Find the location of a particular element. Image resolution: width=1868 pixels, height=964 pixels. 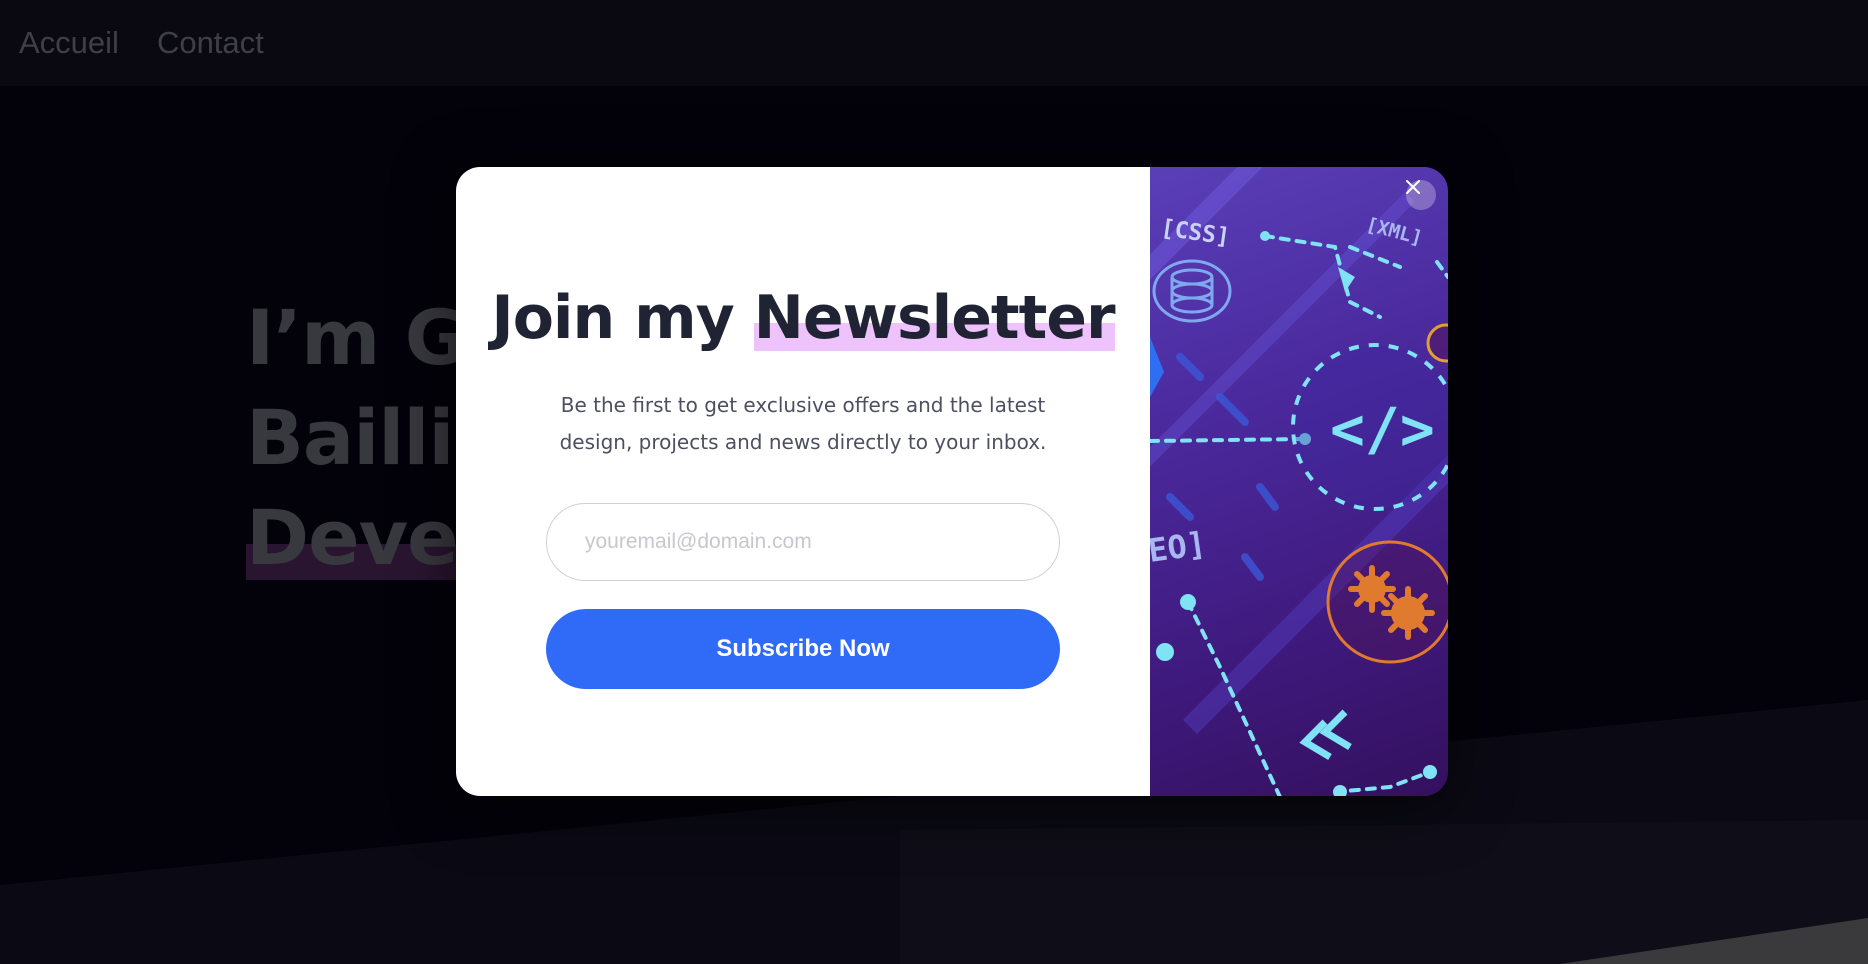

modal-title-highlight-text: Newsletter is located at coordinates (934, 318).